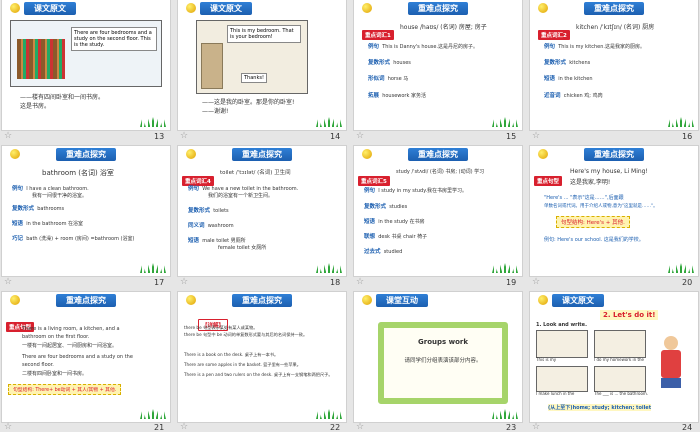 The width and height of the screenshot is (700, 432). I want to click on detail-line: there be 句型中 be 动词的单复数形式要与其后的名词保持一致。, so click(246, 334).